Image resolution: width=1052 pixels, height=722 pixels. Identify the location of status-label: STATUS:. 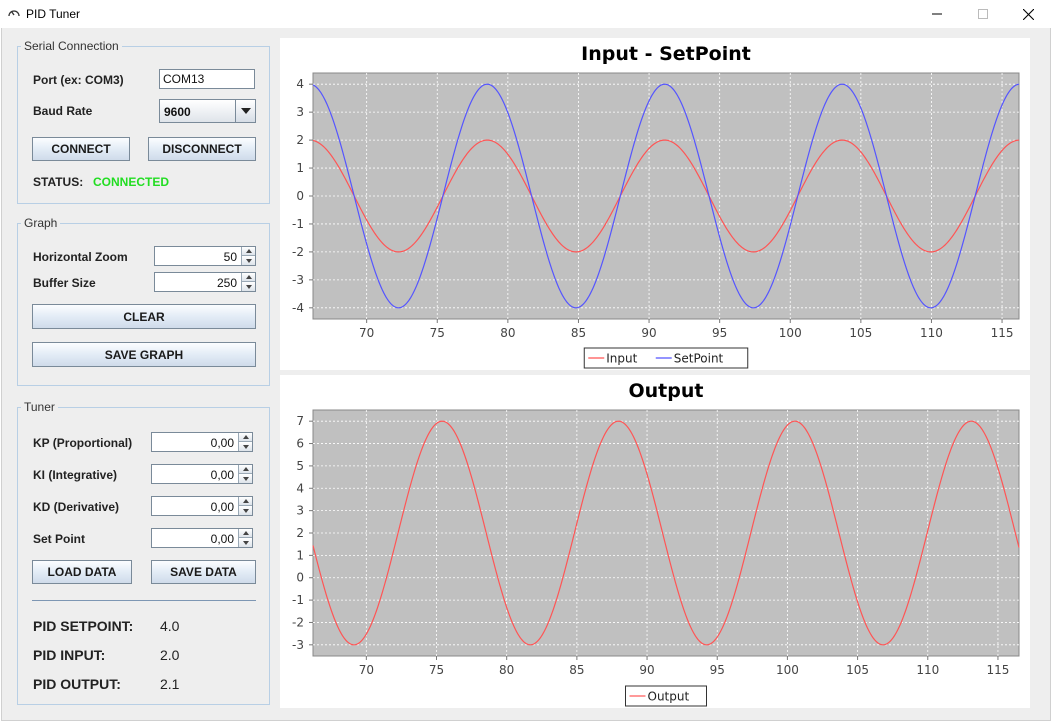
(58, 182).